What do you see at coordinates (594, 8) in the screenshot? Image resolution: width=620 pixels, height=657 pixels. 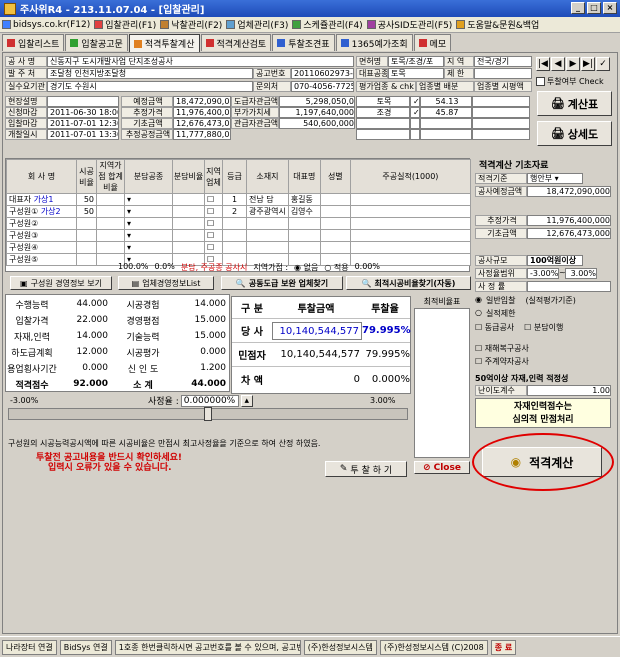 I see `maximize-button: □` at bounding box center [594, 8].